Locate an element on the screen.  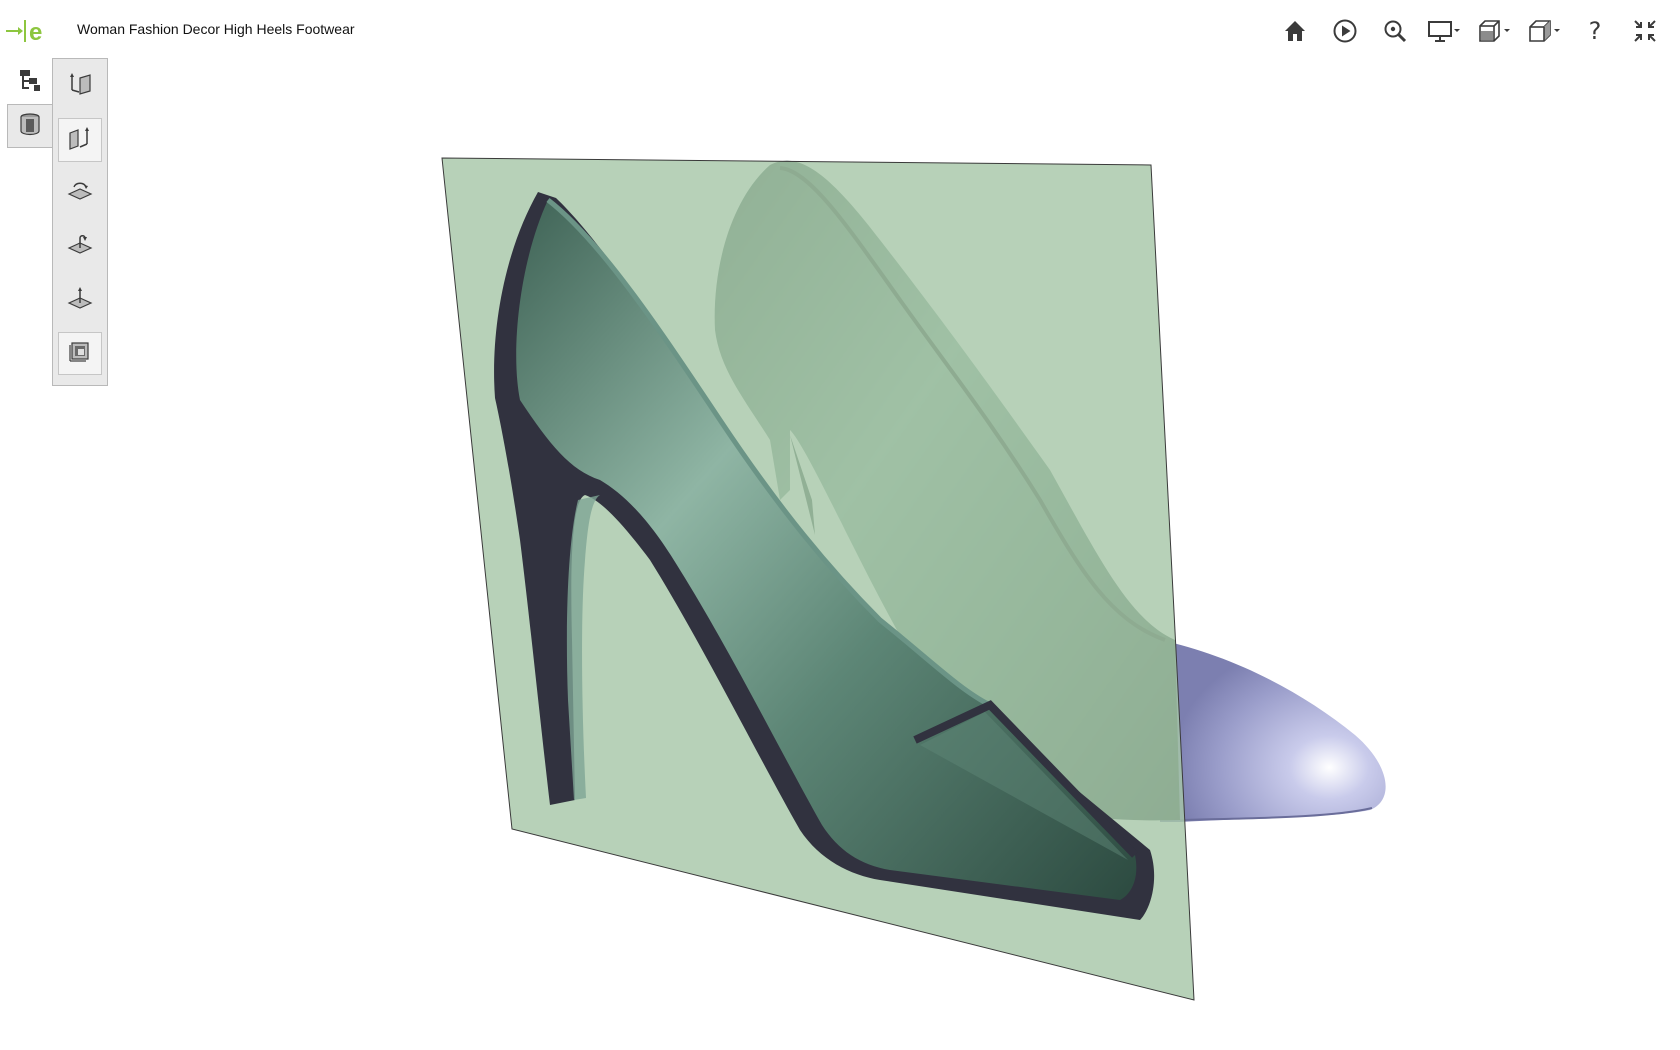
home-button is located at coordinates (1295, 31).